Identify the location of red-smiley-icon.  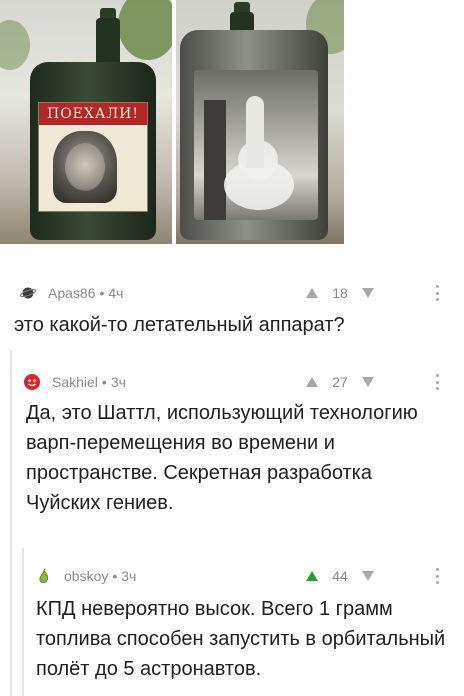
(32, 382).